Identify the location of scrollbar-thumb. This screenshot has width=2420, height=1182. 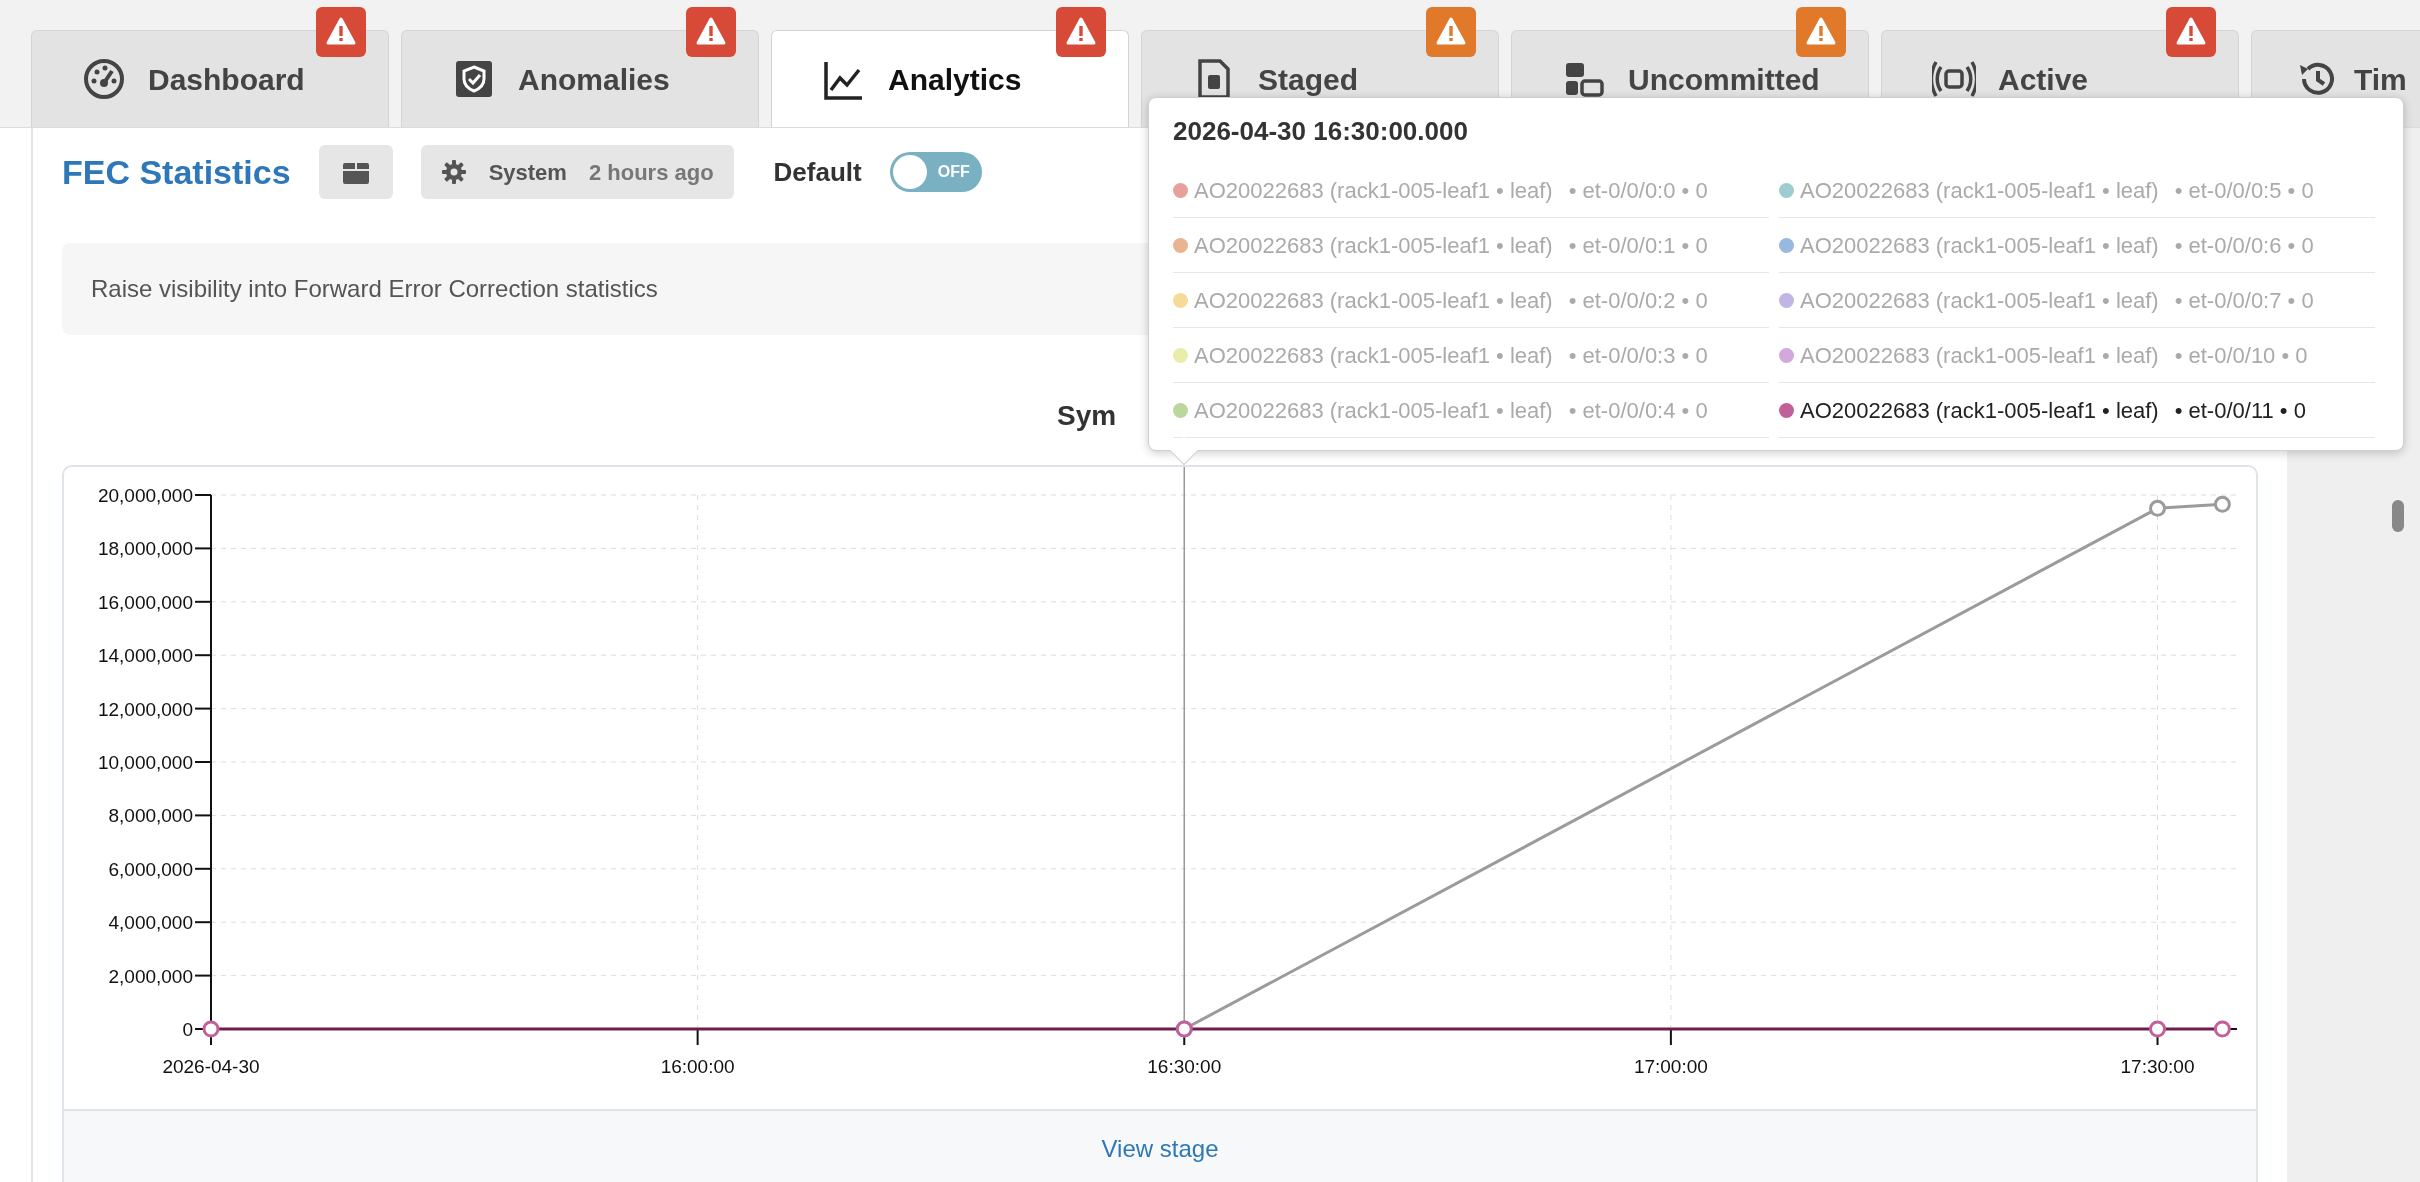
(2398, 516).